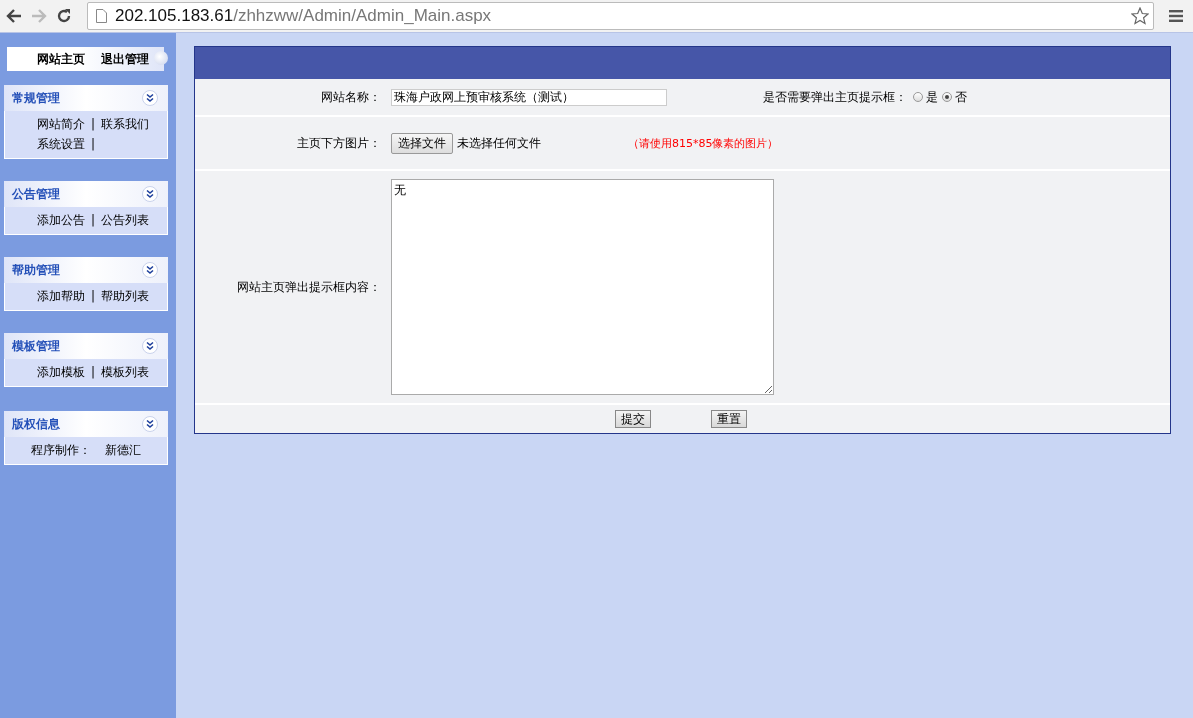  Describe the element at coordinates (961, 97) in the screenshot. I see `radio-label: 否` at that location.